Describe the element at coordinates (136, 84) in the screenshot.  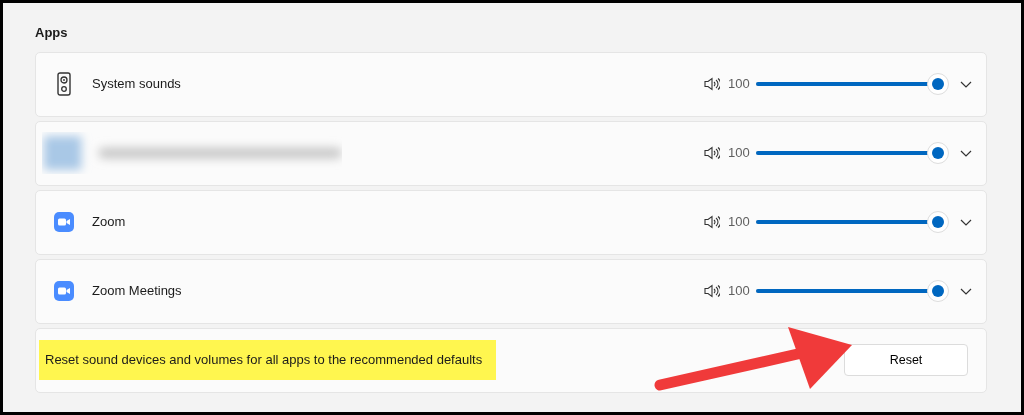
I see `app-name: System sounds` at that location.